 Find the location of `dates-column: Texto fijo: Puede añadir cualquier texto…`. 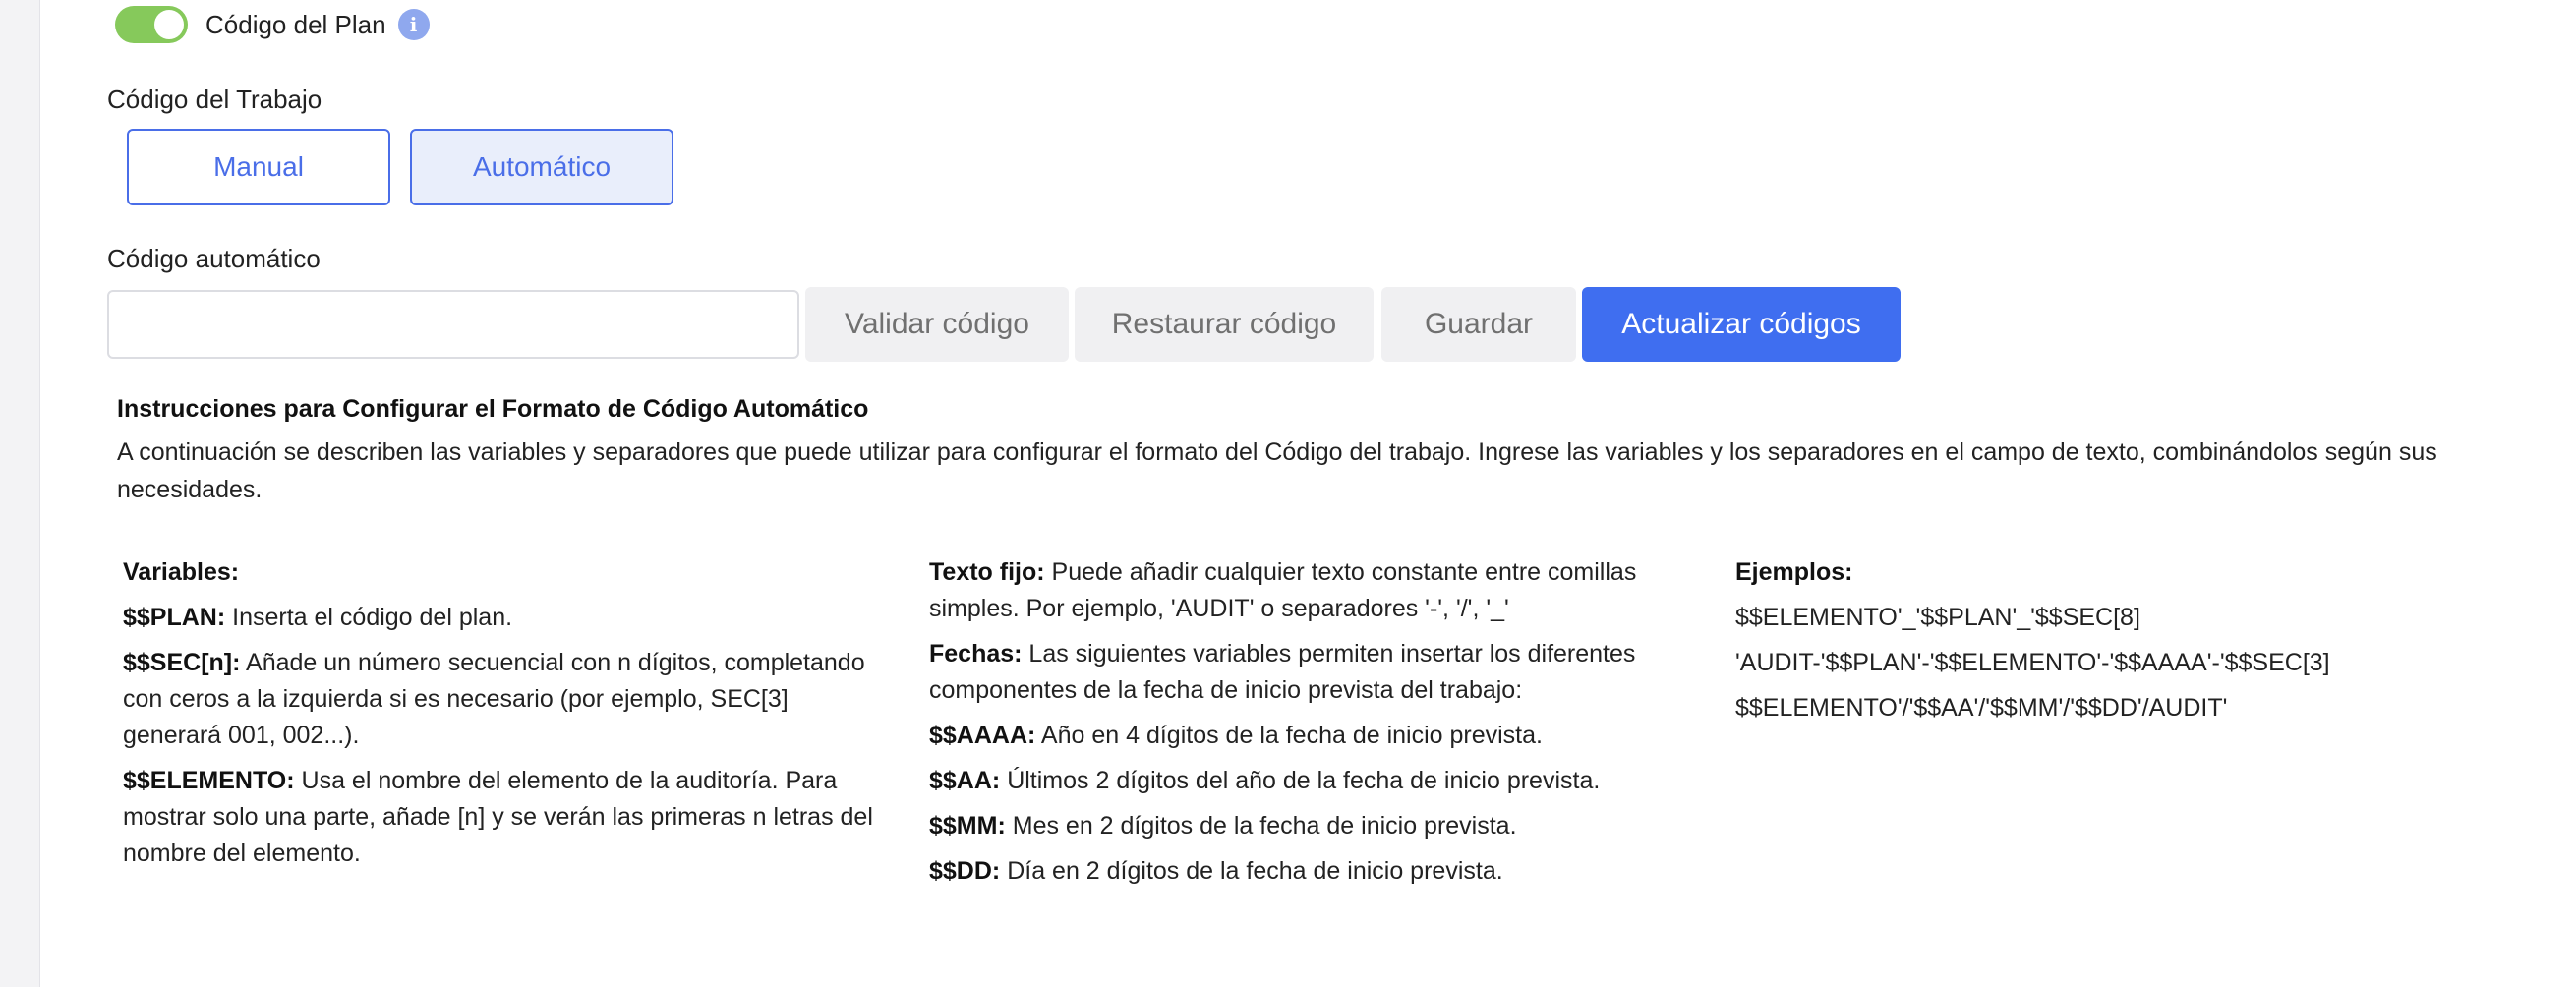

dates-column: Texto fijo: Puede añadir cualquier texto… is located at coordinates (1302, 727).